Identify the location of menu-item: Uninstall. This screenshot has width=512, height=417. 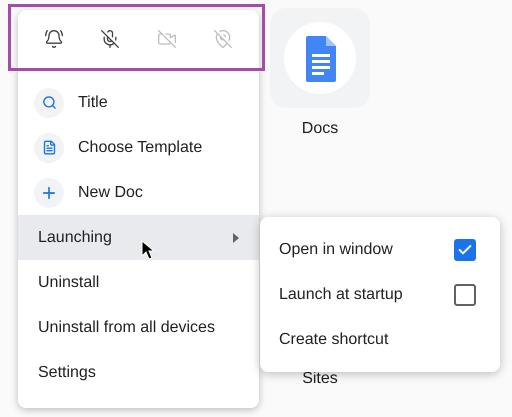
(138, 282).